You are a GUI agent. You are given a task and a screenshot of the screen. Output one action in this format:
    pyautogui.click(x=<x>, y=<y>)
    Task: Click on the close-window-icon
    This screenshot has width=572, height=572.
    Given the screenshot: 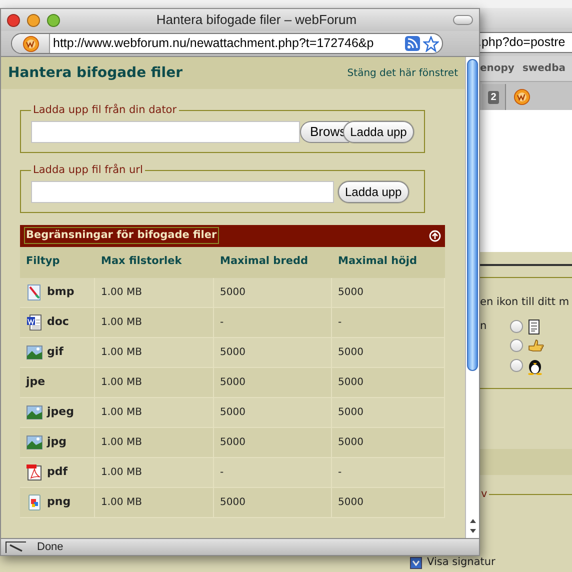 What is the action you would take?
    pyautogui.click(x=13, y=20)
    